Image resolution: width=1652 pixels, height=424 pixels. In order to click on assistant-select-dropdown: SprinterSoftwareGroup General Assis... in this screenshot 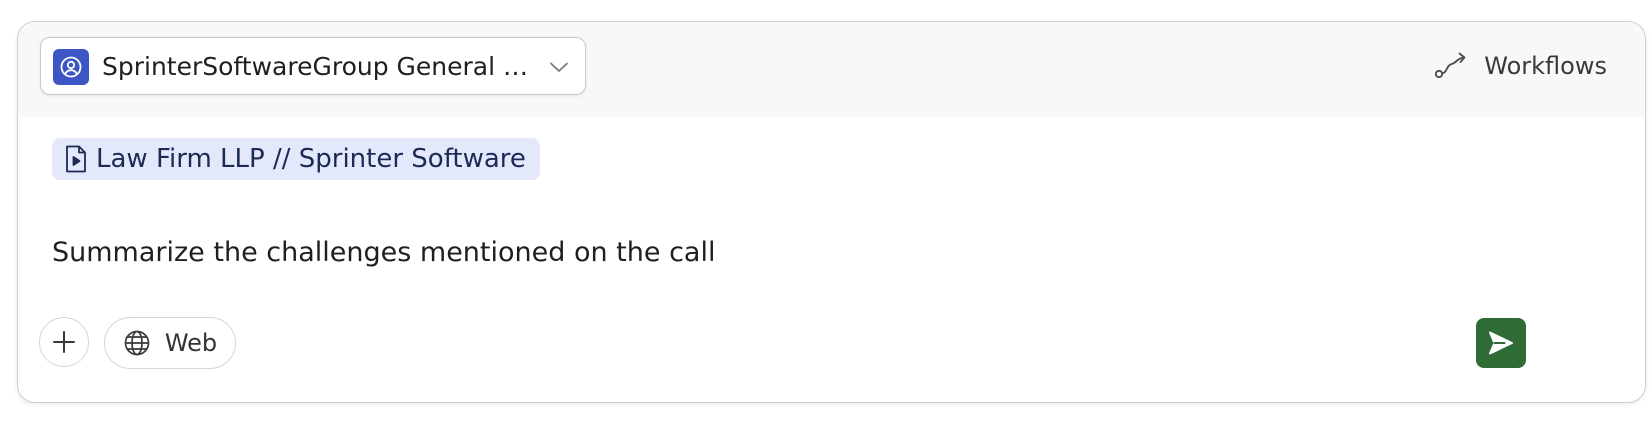, I will do `click(313, 66)`.